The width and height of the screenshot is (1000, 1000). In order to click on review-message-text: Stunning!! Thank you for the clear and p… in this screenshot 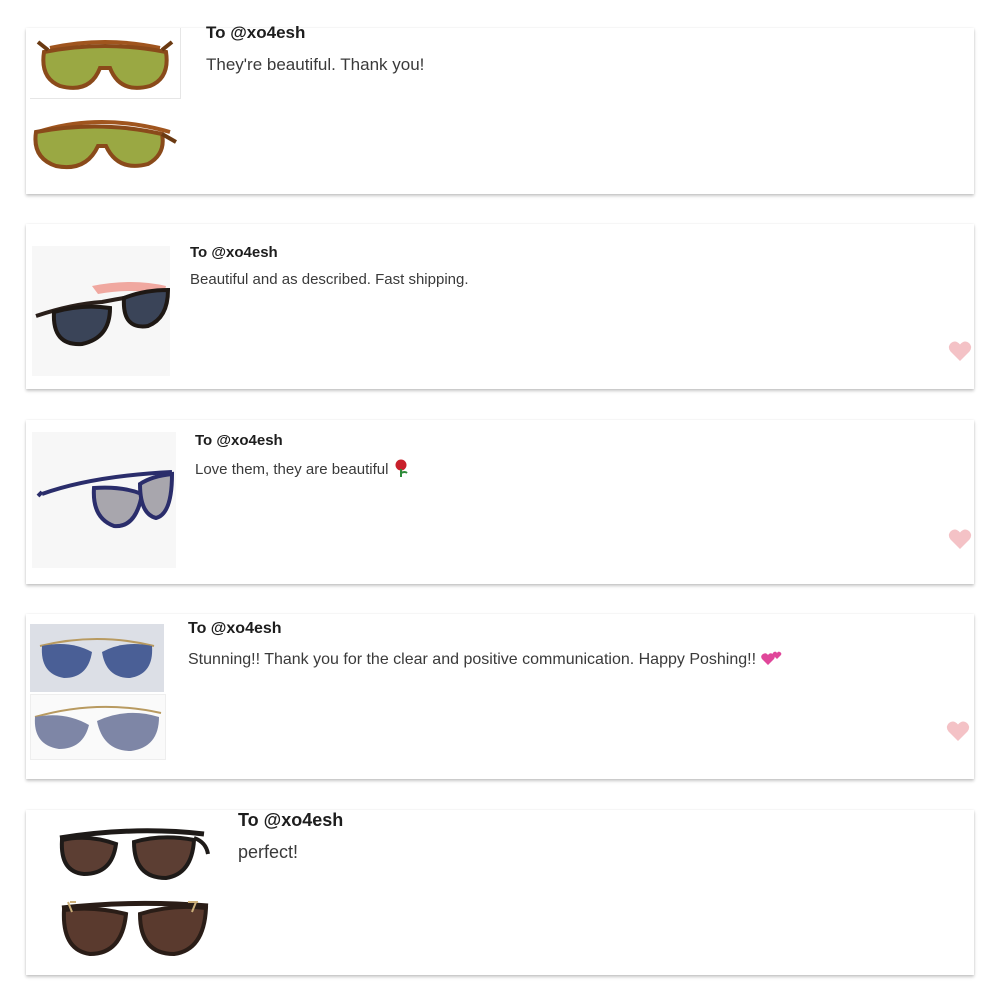, I will do `click(472, 659)`.